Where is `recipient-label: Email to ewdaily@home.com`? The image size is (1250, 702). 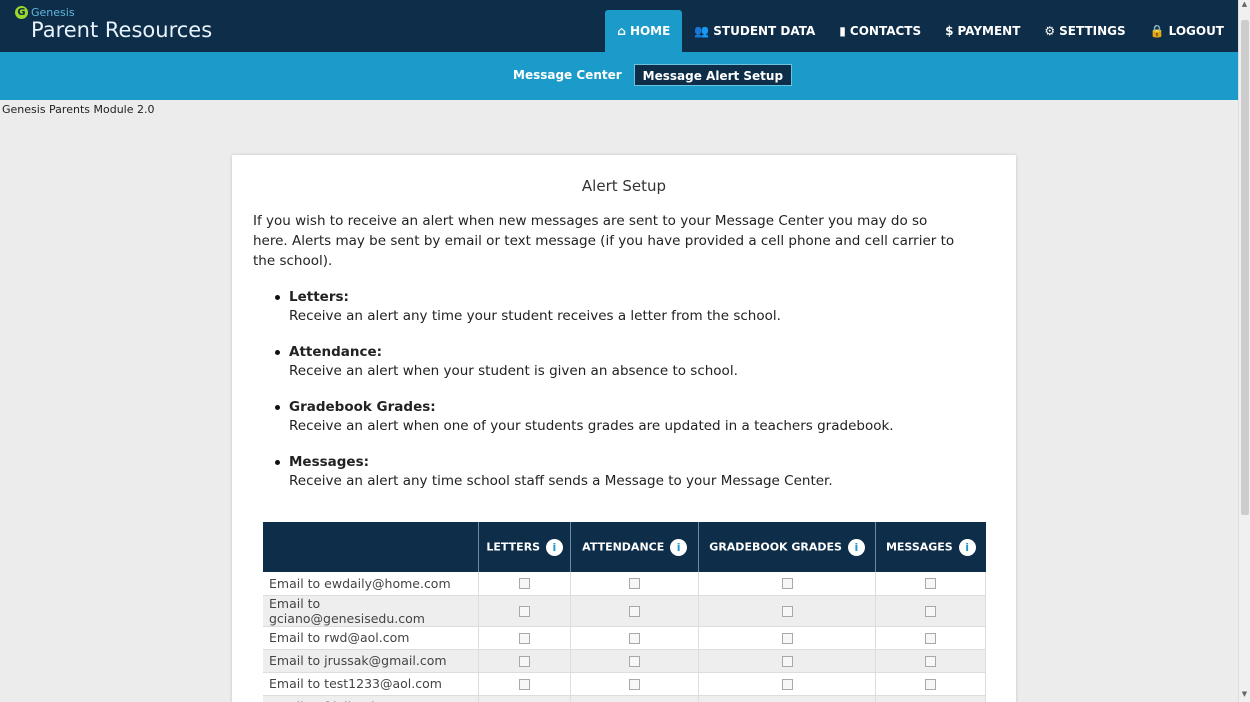
recipient-label: Email to ewdaily@home.com is located at coordinates (371, 584).